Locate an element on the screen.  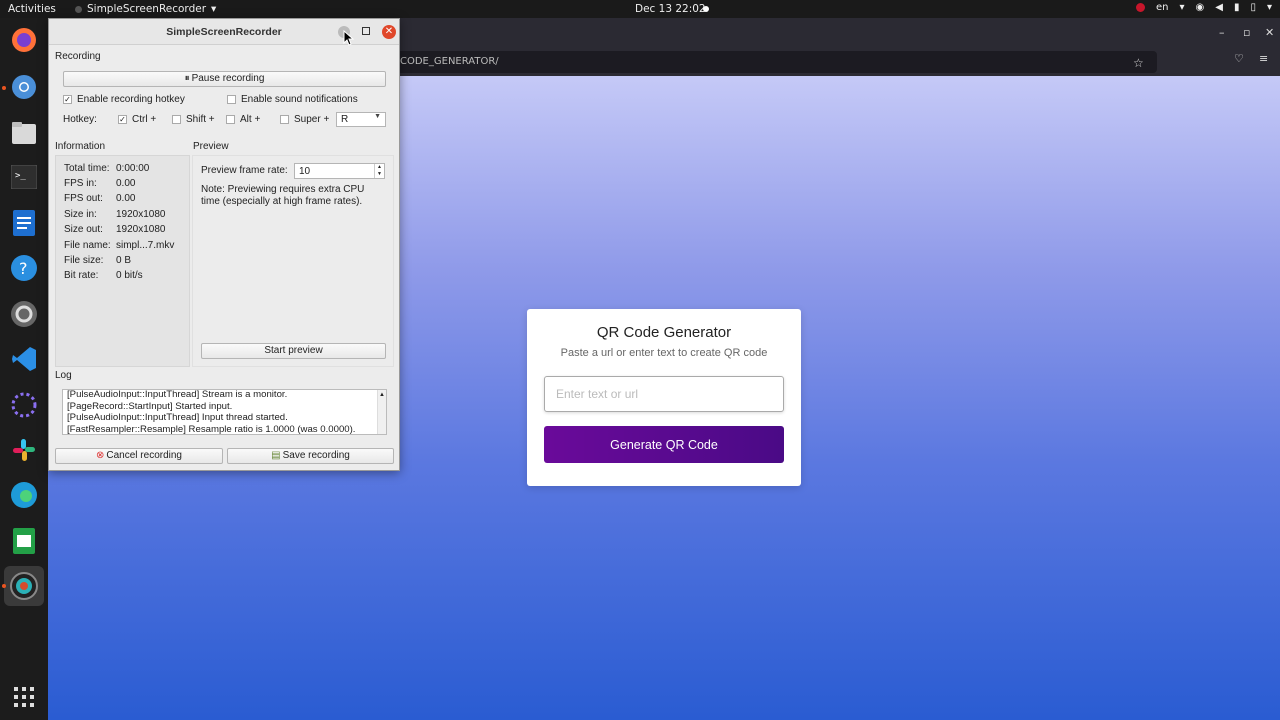
app-menu: SimpleScreenRecorder ▾ is located at coordinates (145, 9).